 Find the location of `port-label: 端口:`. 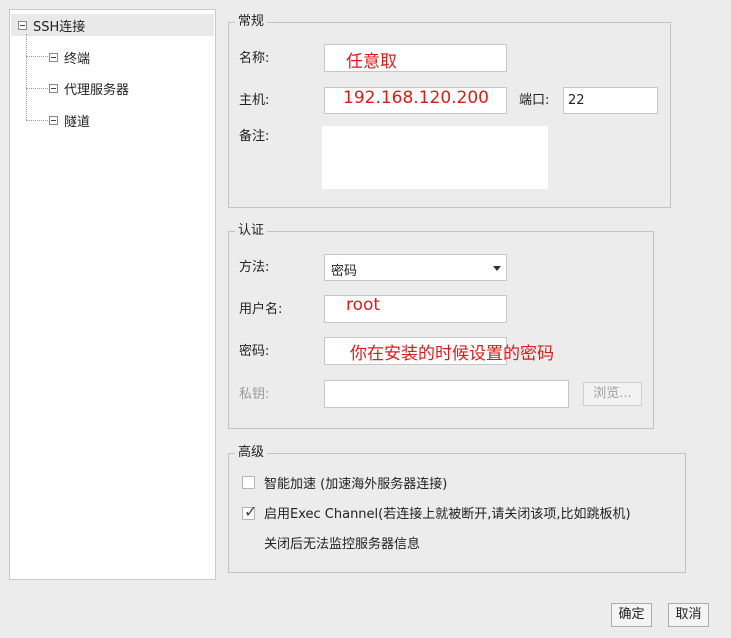

port-label: 端口: is located at coordinates (534, 100).